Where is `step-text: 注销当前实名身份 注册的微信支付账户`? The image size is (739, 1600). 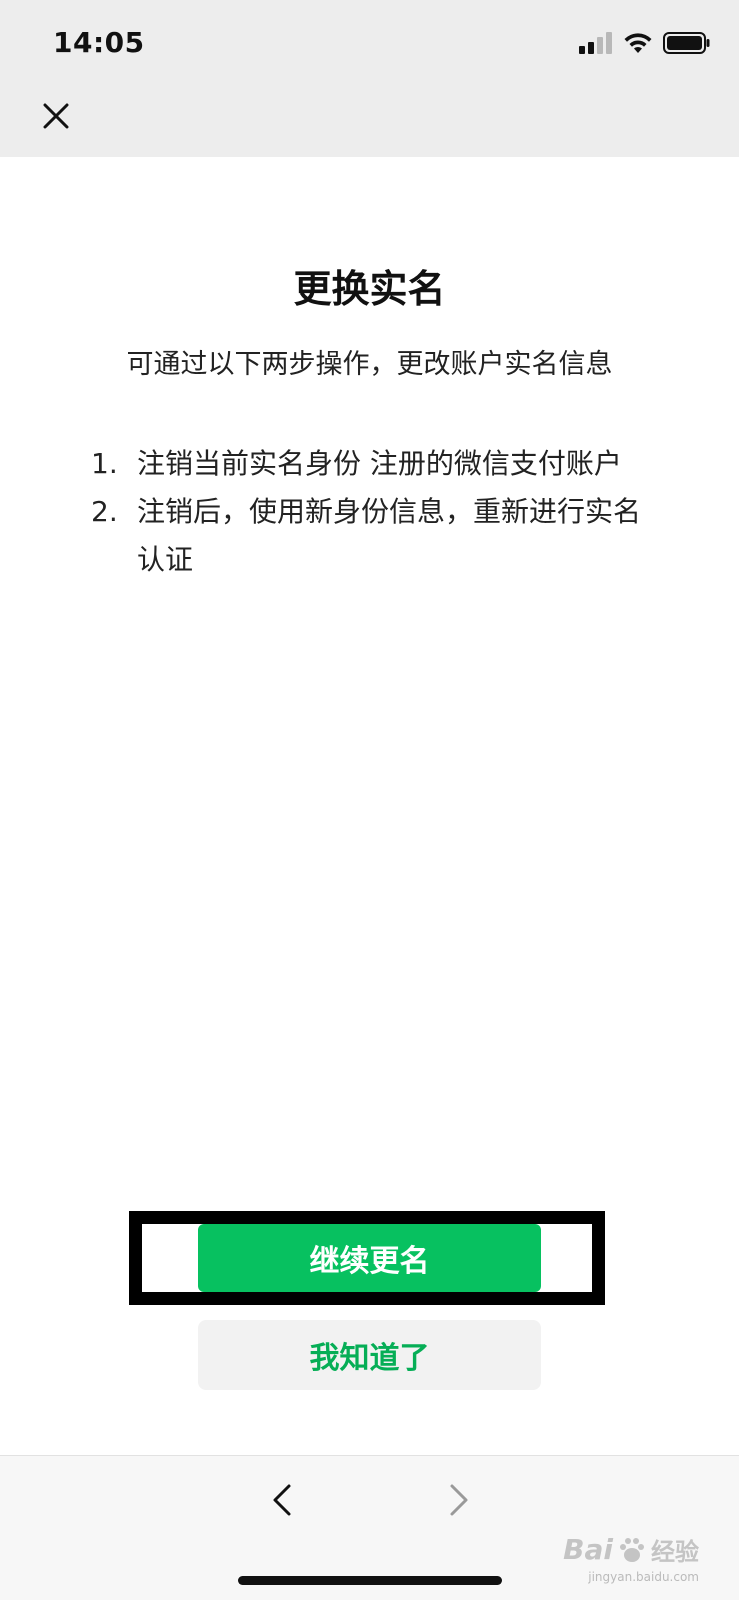
step-text: 注销当前实名身份 注册的微信支付账户 is located at coordinates (379, 463).